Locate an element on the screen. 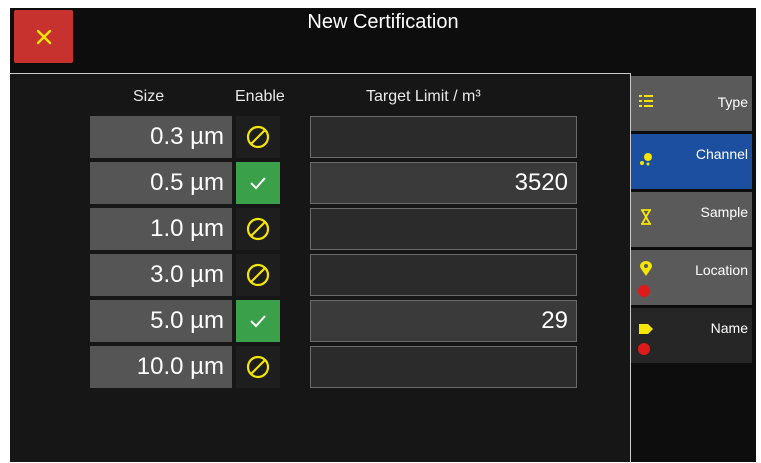 The image size is (761, 463). target-limit-field: 29 is located at coordinates (443, 321).